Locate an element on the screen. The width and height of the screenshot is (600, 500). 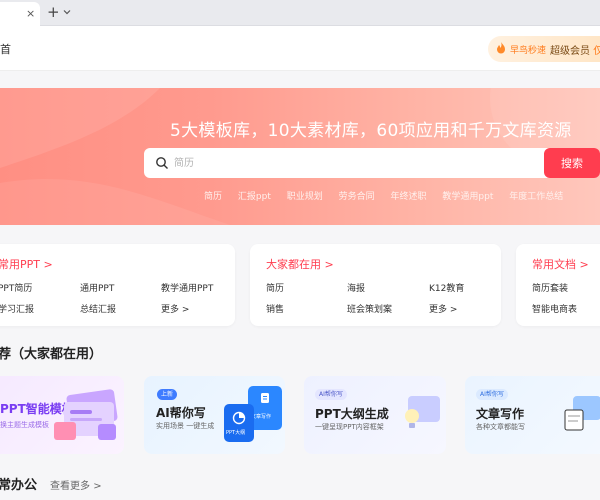
search-box: 搜索 is located at coordinates (372, 163).